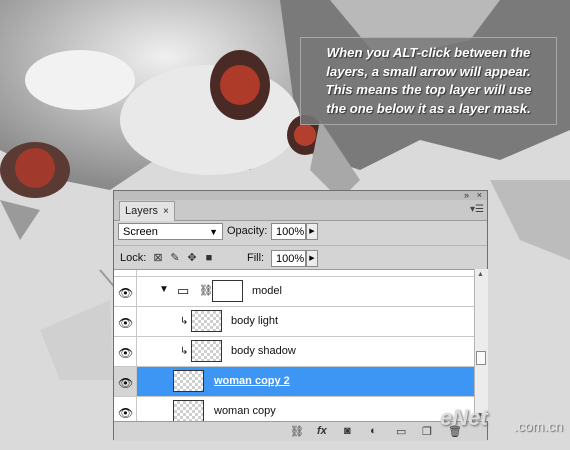 The height and width of the screenshot is (450, 570). Describe the element at coordinates (428, 52) in the screenshot. I see `tooltip-line: When you ALT-click between the` at that location.